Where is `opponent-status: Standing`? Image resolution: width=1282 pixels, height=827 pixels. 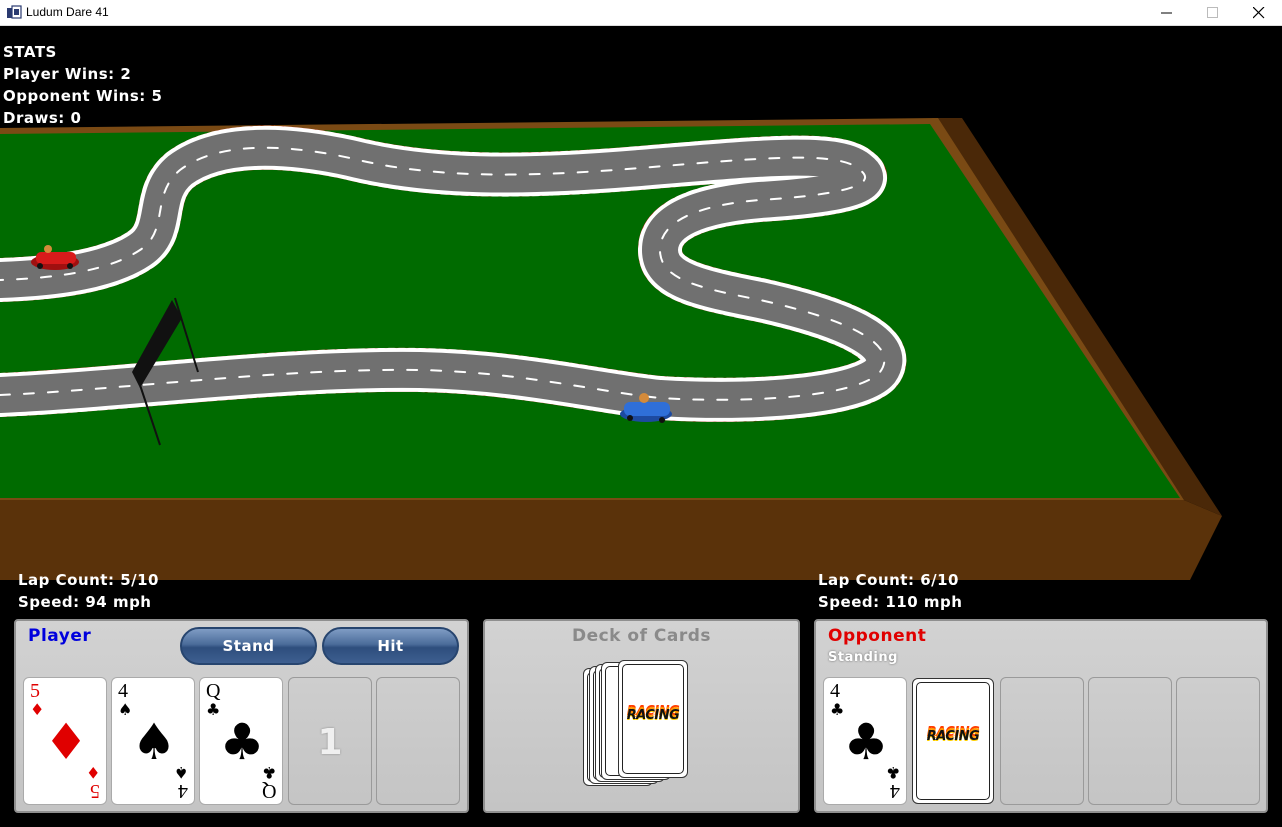
opponent-status: Standing is located at coordinates (863, 657).